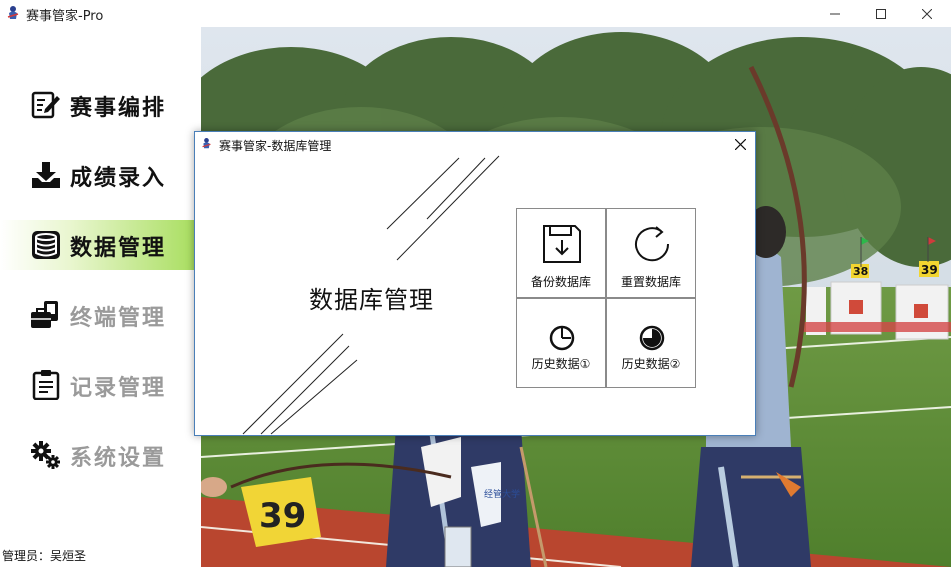 This screenshot has width=951, height=567. I want to click on tile-label: 重置数据库, so click(650, 282).